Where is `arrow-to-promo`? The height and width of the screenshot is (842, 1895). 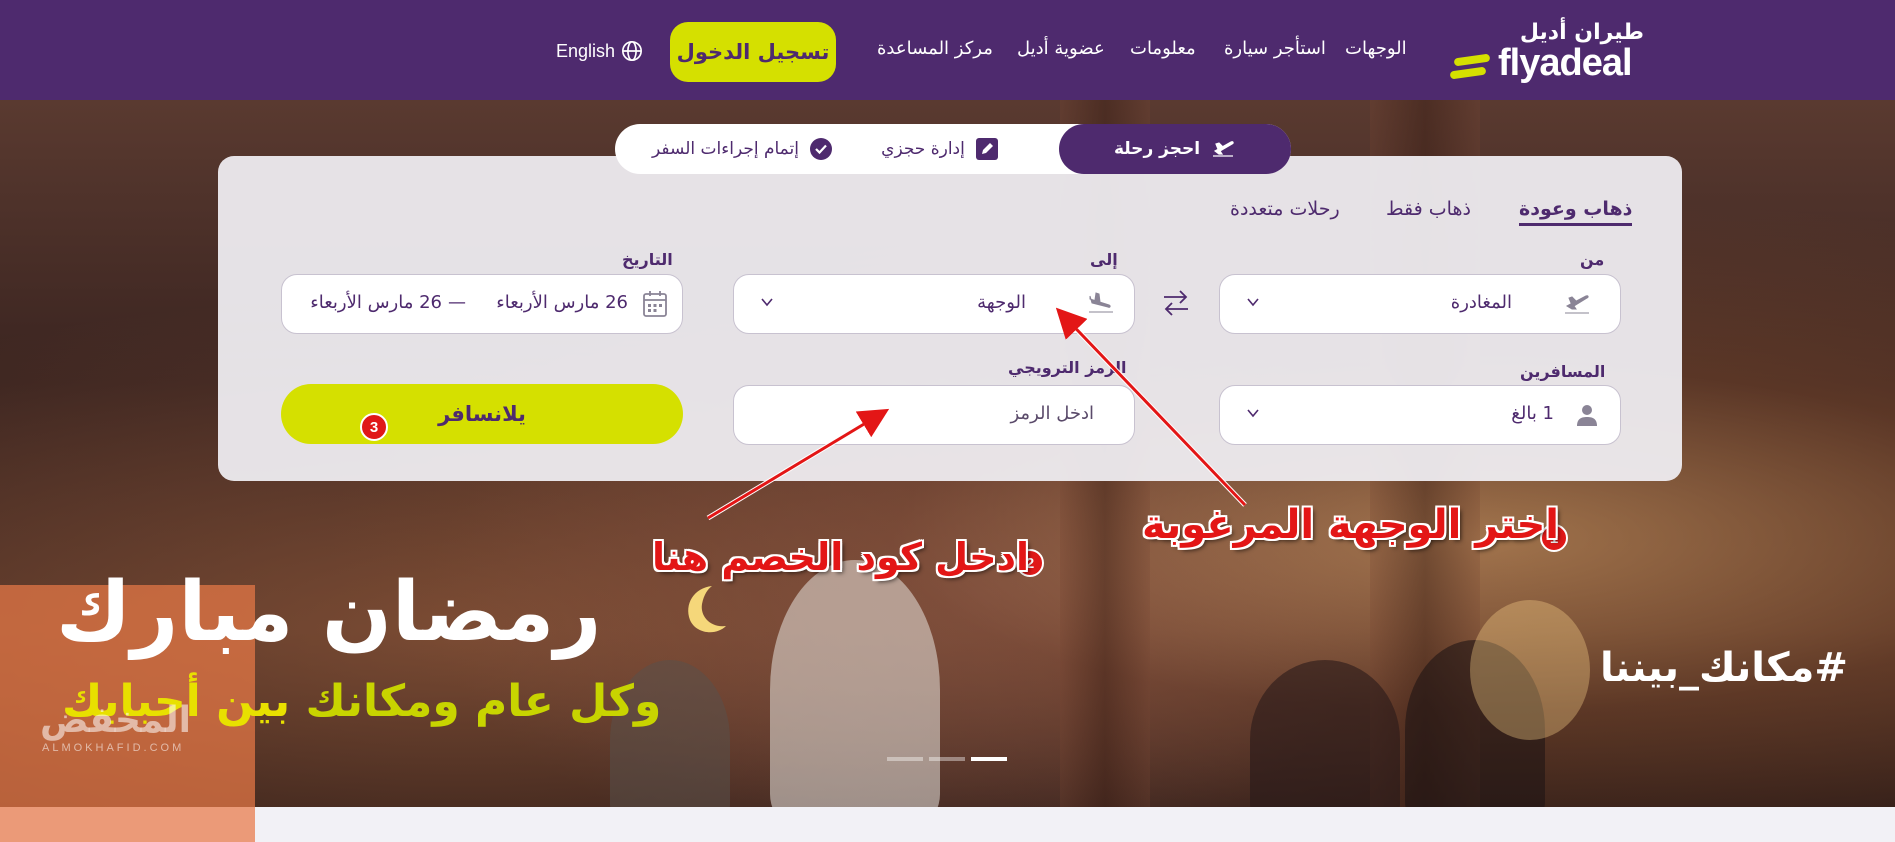 arrow-to-promo is located at coordinates (798, 464).